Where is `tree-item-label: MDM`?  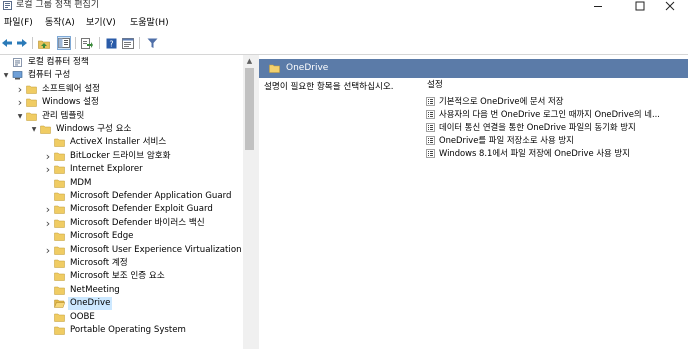
tree-item-label: MDM is located at coordinates (81, 182).